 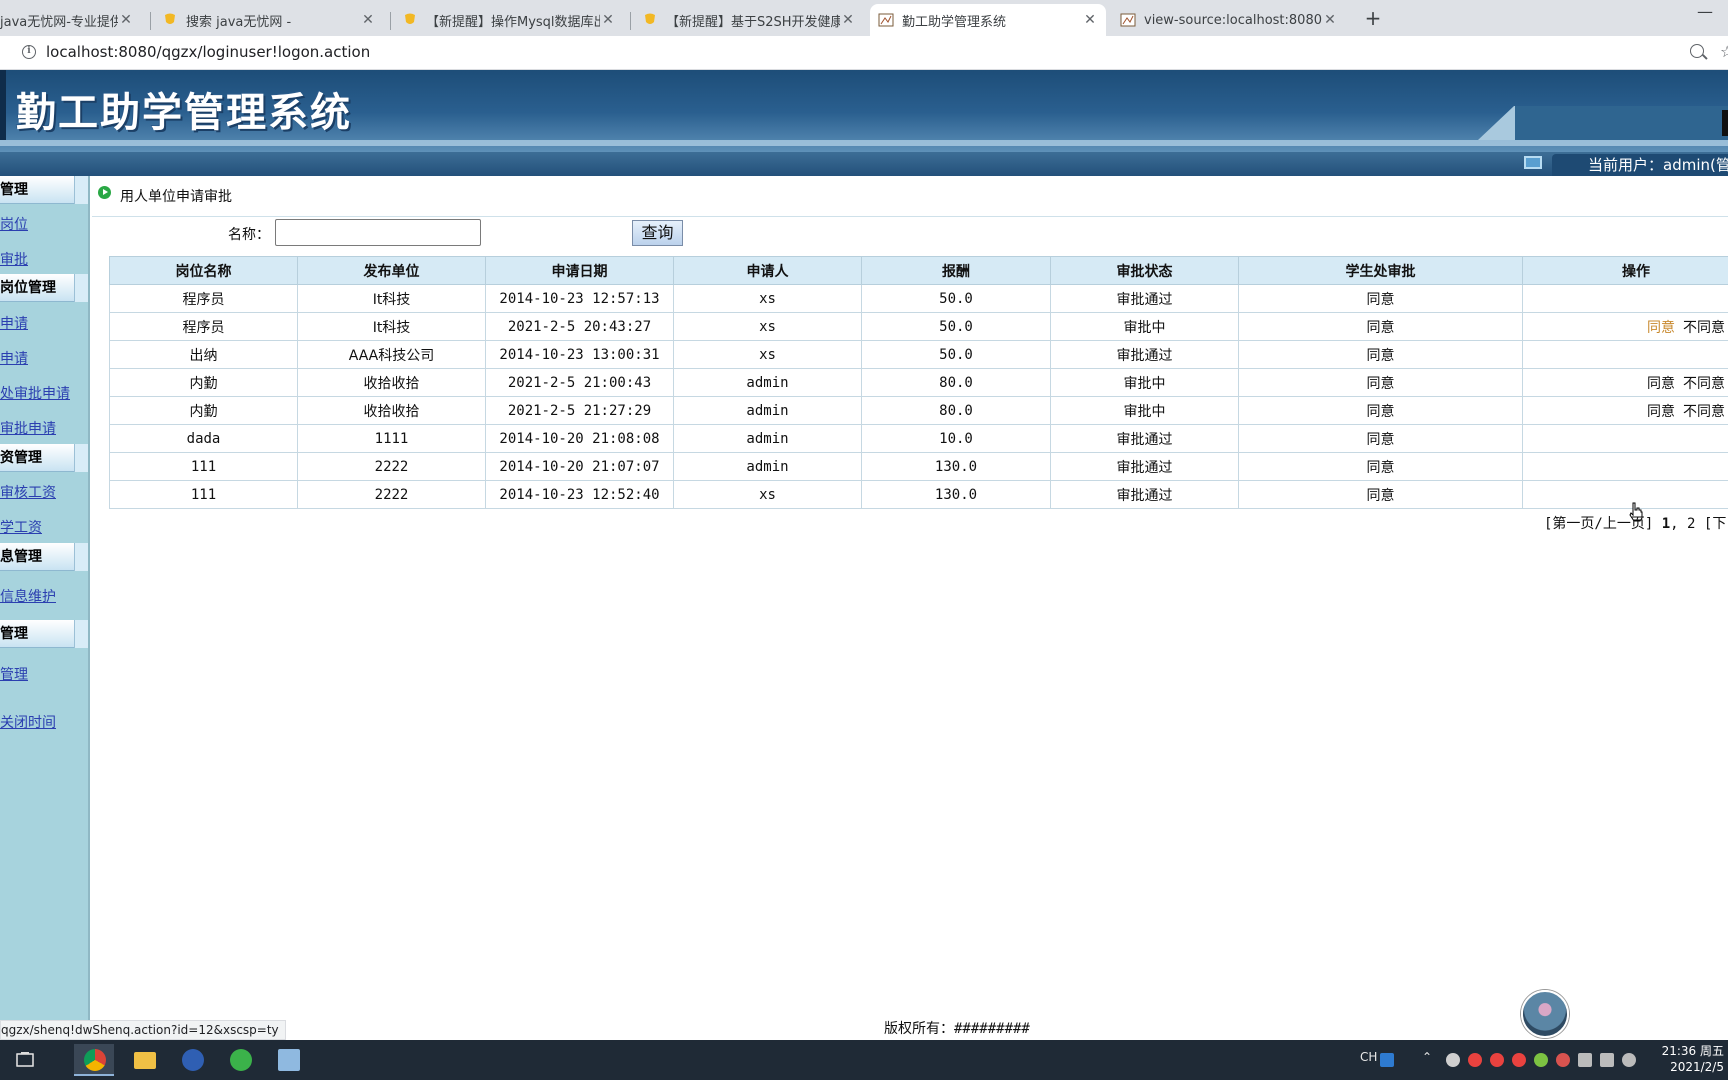 I want to click on pager-prev-links: [第一页/上一页], so click(x=1598, y=524).